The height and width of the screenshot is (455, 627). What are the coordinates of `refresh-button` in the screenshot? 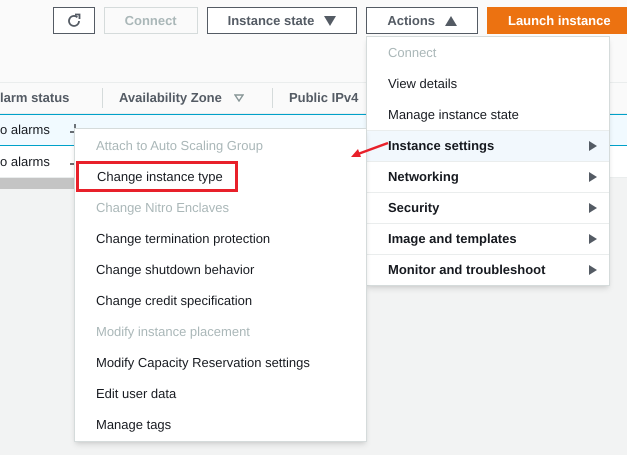 It's located at (74, 20).